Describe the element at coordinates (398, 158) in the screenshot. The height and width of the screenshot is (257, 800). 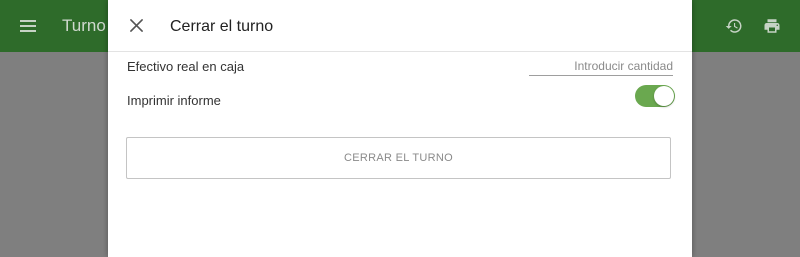
I see `close-shift-button: CERRAR EL TURNO` at that location.